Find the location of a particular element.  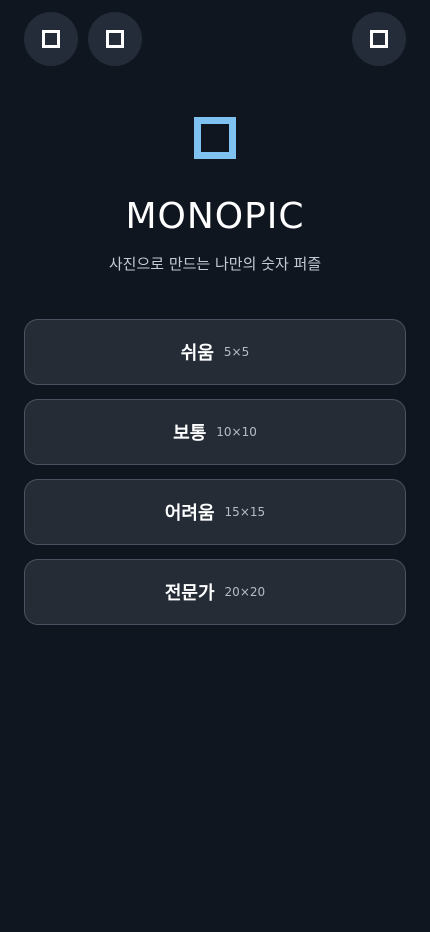

difficulty-label: 전문가 is located at coordinates (189, 593).